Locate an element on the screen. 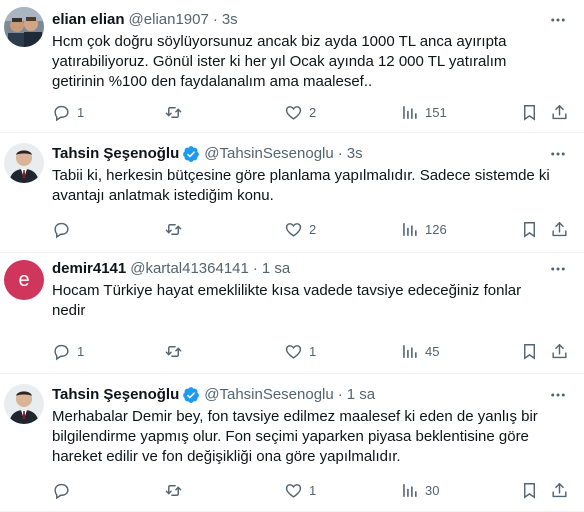 The image size is (584, 512). avatar-letter: e is located at coordinates (24, 279).